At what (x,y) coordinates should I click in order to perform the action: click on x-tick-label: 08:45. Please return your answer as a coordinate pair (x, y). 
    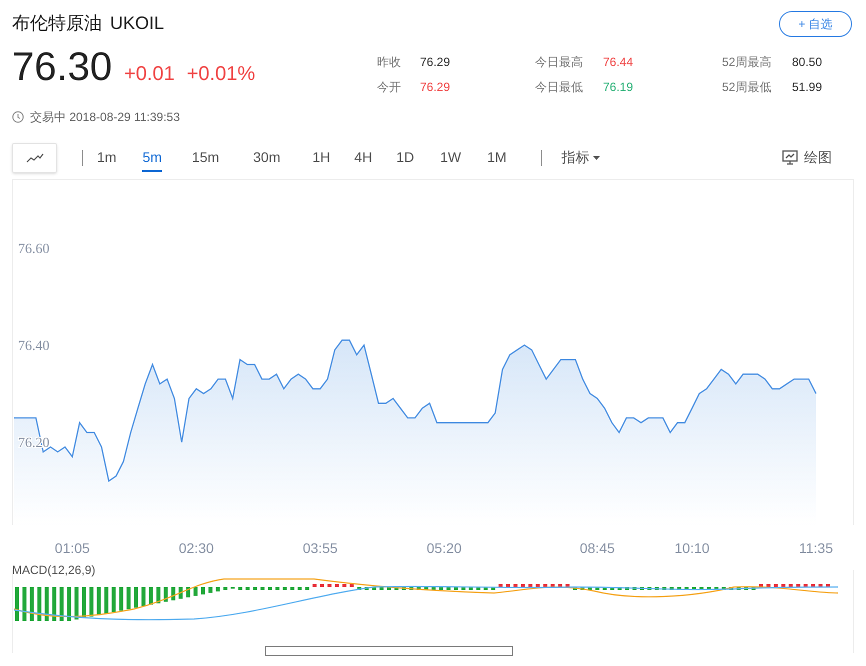
    Looking at the image, I should click on (597, 548).